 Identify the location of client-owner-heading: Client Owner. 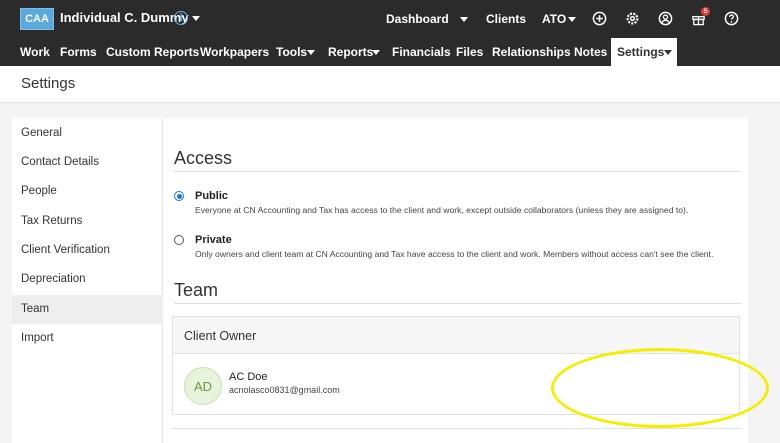
(220, 336).